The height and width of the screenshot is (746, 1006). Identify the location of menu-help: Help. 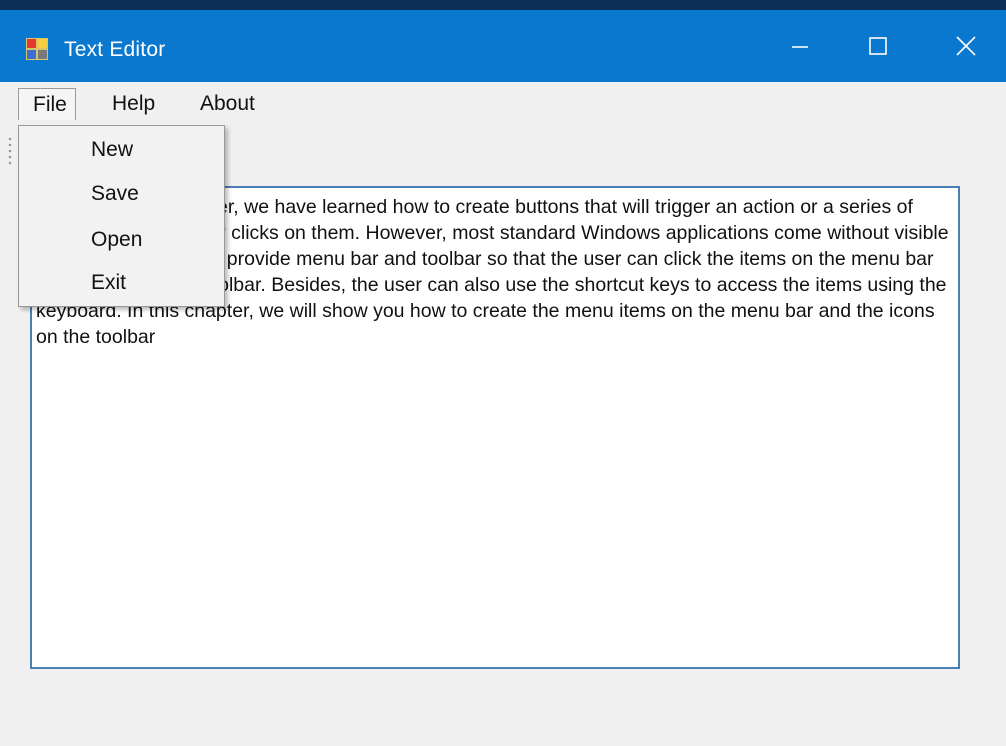
(133, 104).